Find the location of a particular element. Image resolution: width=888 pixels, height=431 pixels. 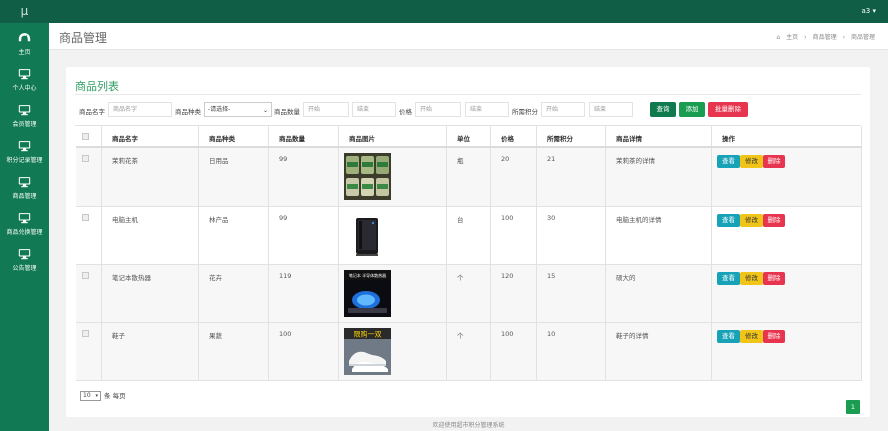

divider is located at coordinates (468, 94).